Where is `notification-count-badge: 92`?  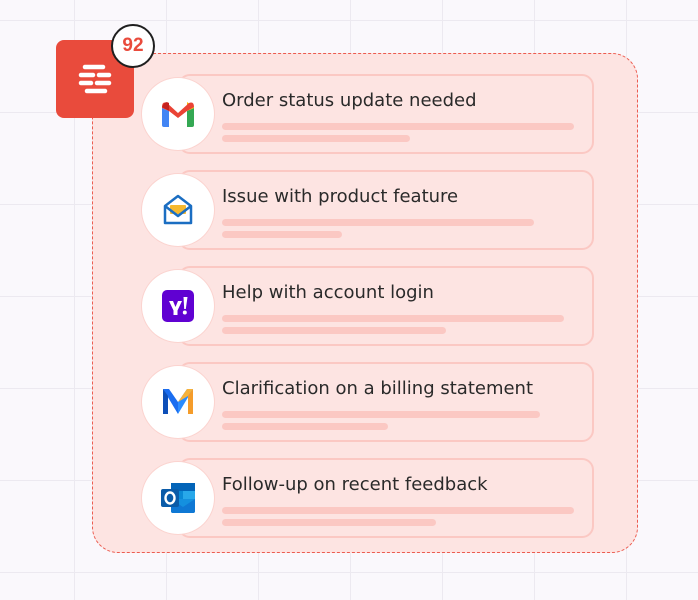 notification-count-badge: 92 is located at coordinates (133, 46).